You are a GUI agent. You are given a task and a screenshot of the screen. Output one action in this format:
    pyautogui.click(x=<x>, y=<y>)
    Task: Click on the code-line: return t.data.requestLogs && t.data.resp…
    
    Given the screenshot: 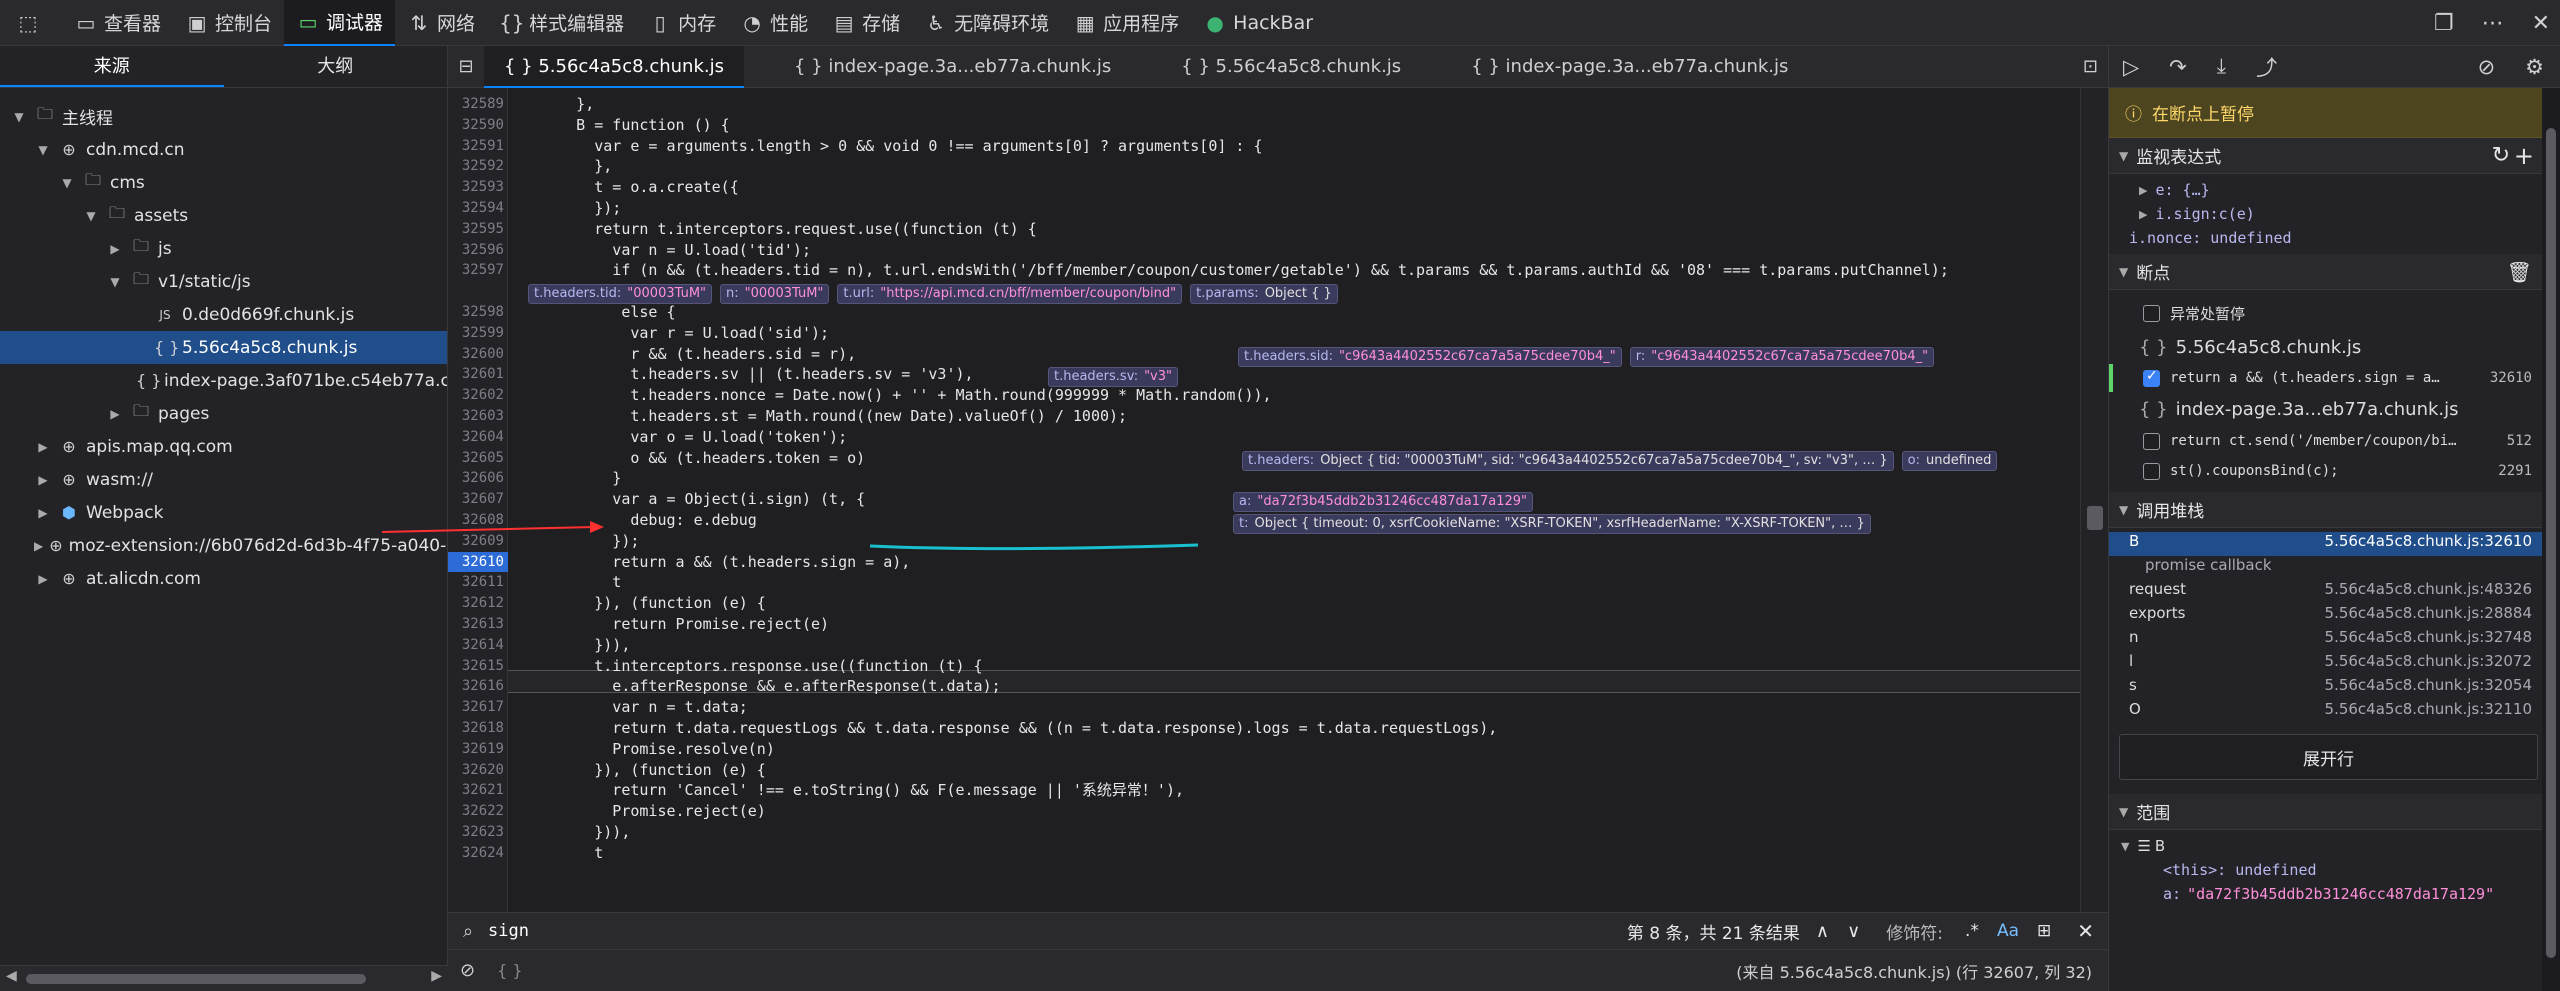 What is the action you would take?
    pyautogui.click(x=1009, y=728)
    